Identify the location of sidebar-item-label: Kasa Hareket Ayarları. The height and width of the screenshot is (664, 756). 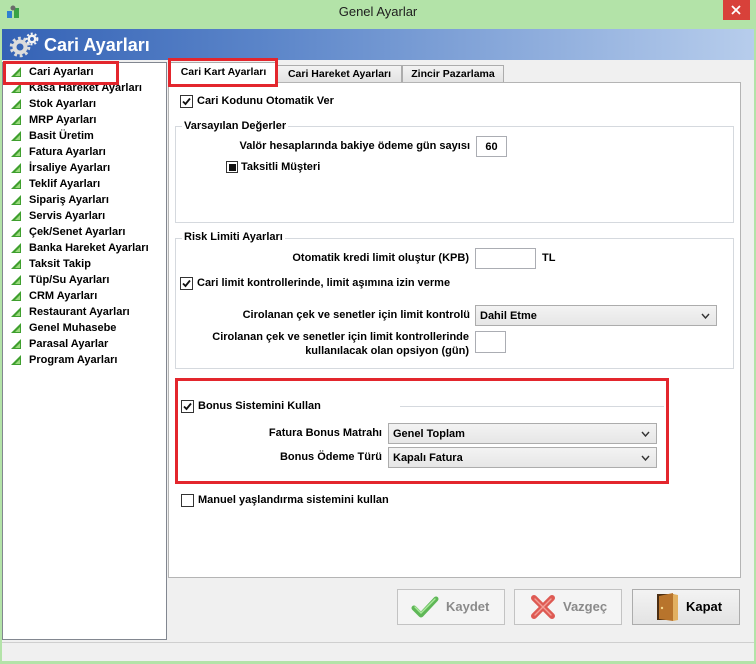
(85, 88).